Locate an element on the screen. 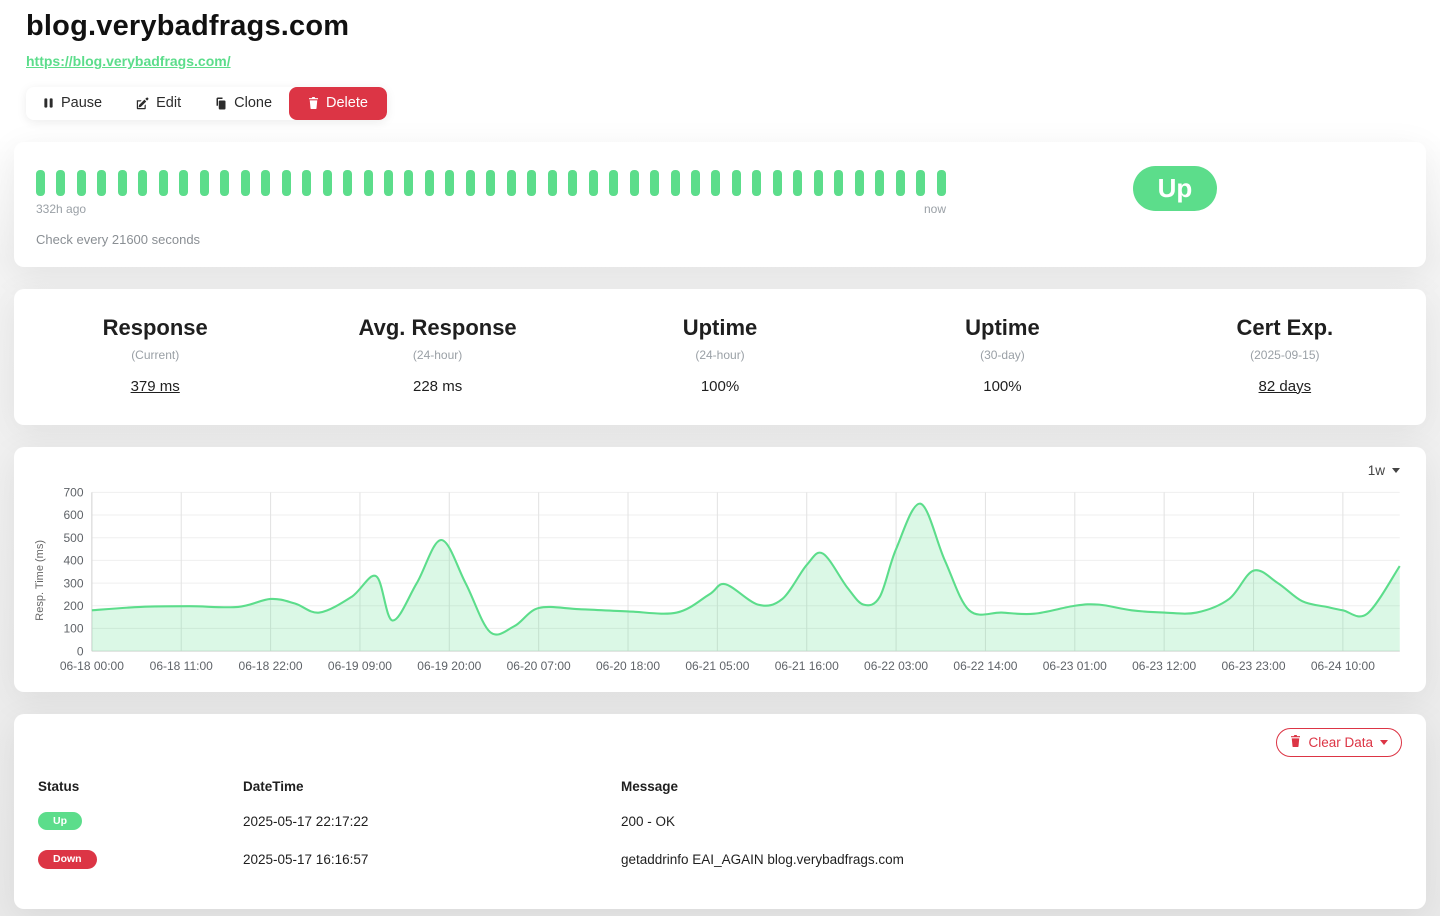  table-row: Up 2025-05-17 22:17:22 200 - OK is located at coordinates (720, 821).